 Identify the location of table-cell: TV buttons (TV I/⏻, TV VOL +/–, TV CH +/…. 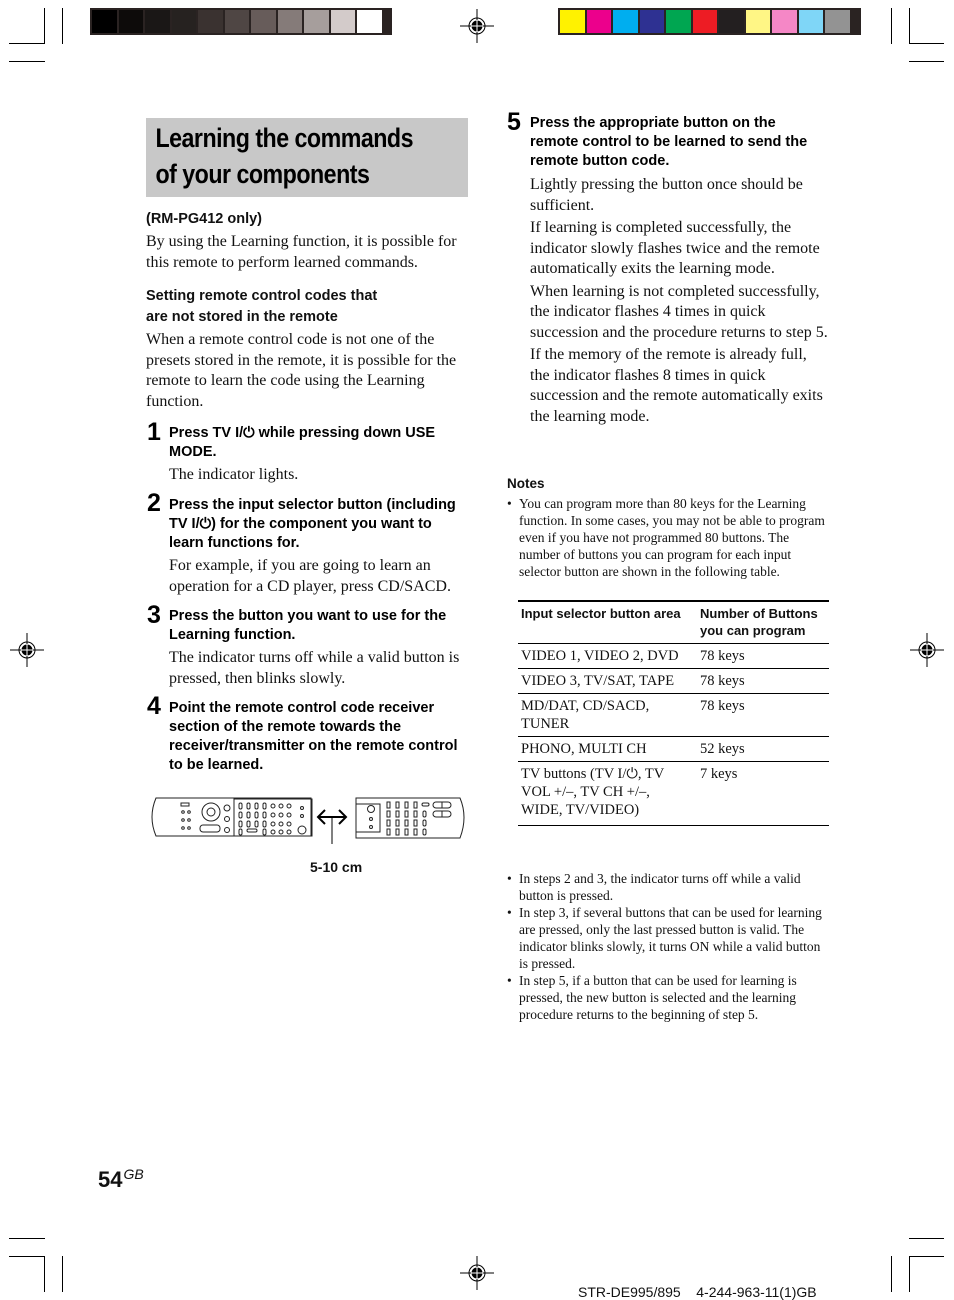
(607, 793).